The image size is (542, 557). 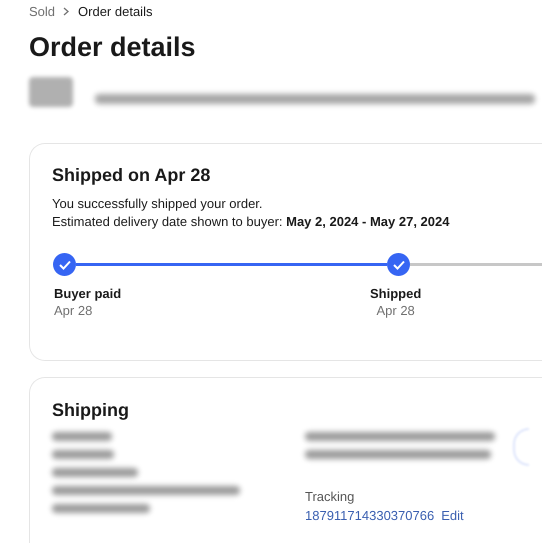 What do you see at coordinates (66, 11) in the screenshot?
I see `chevron-icon` at bounding box center [66, 11].